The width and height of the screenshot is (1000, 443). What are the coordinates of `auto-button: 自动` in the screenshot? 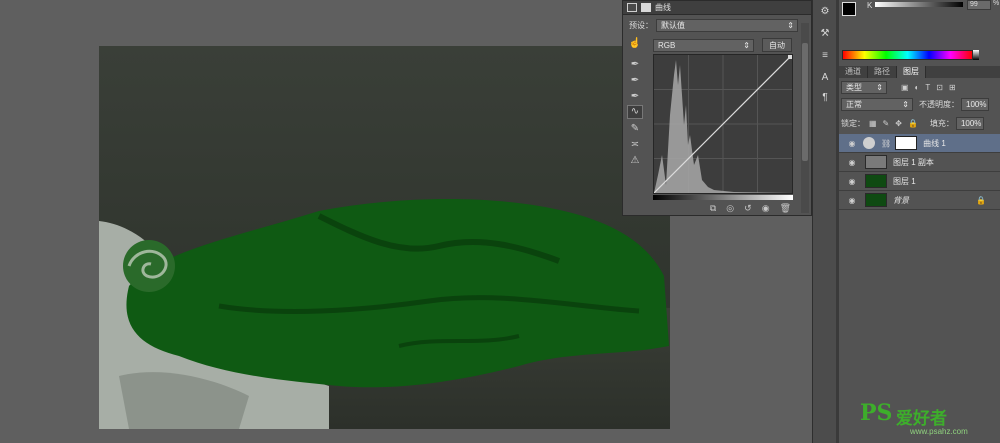 It's located at (777, 45).